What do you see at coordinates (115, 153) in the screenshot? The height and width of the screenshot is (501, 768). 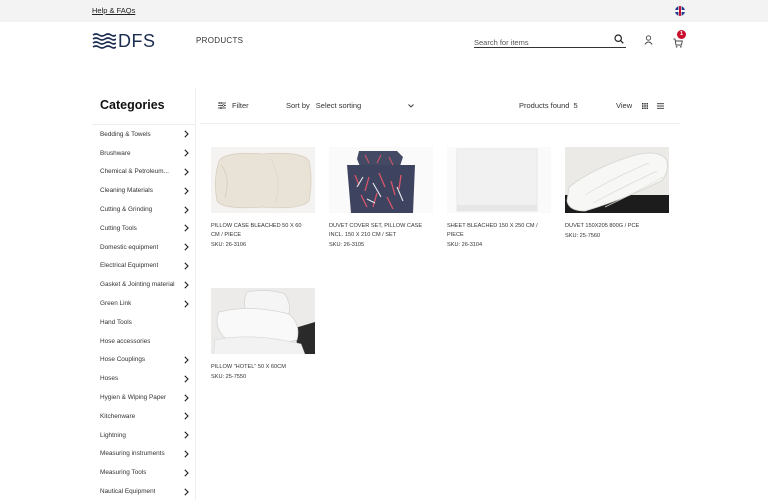 I see `category-label: Brushware` at bounding box center [115, 153].